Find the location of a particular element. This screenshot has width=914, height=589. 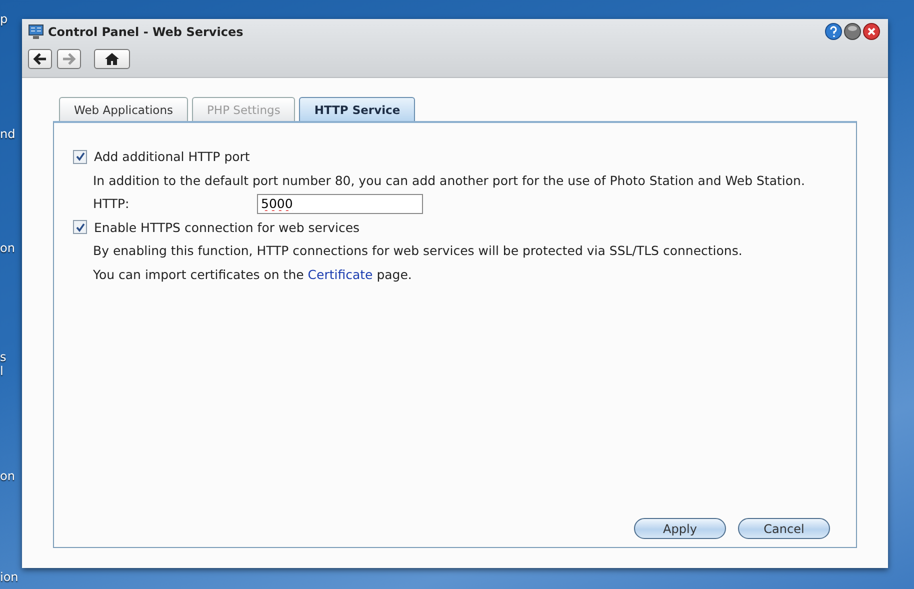

desktop-icon-label: p is located at coordinates (4, 19).